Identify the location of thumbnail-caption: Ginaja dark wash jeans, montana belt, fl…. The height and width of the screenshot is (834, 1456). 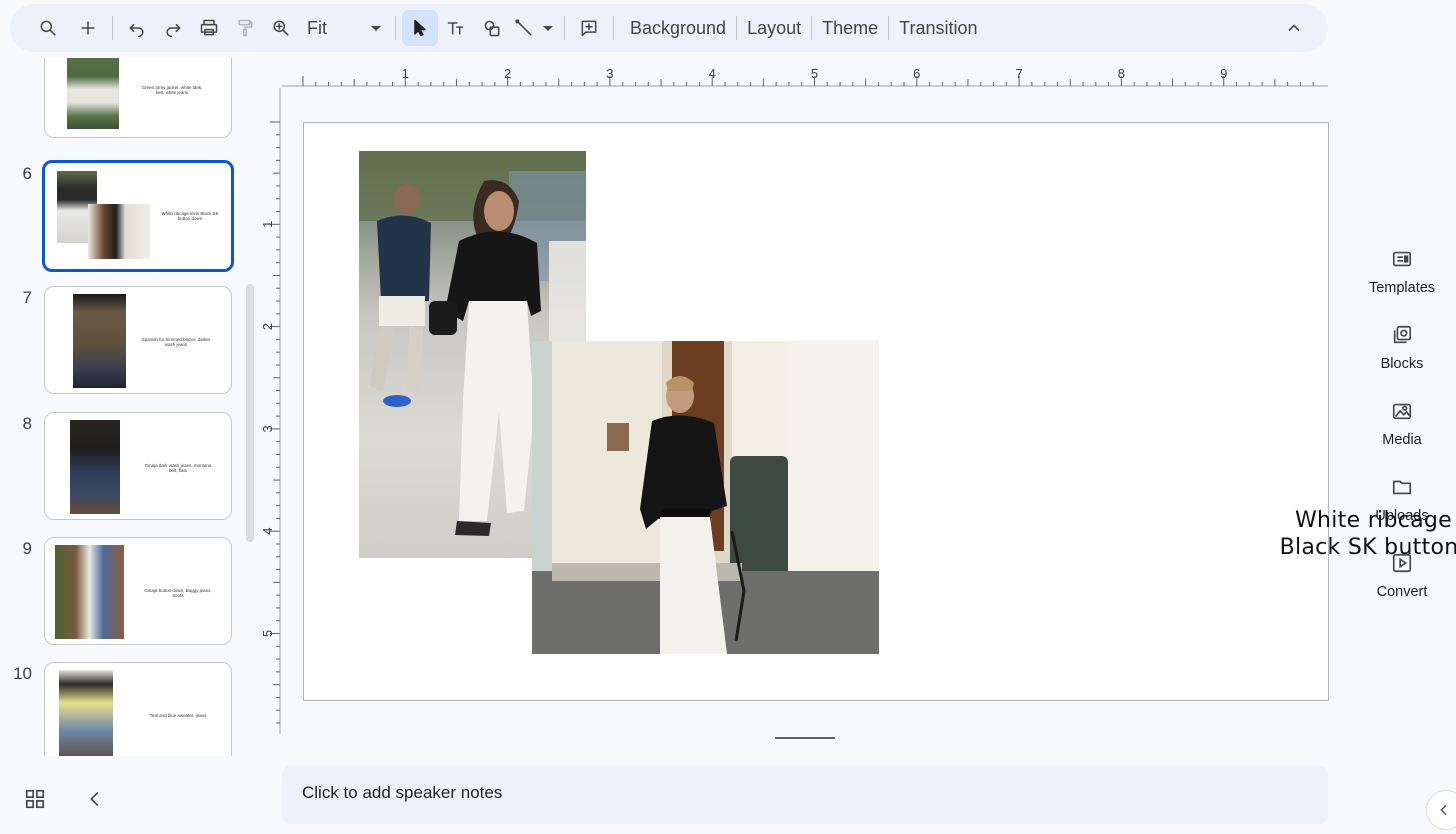
(178, 468).